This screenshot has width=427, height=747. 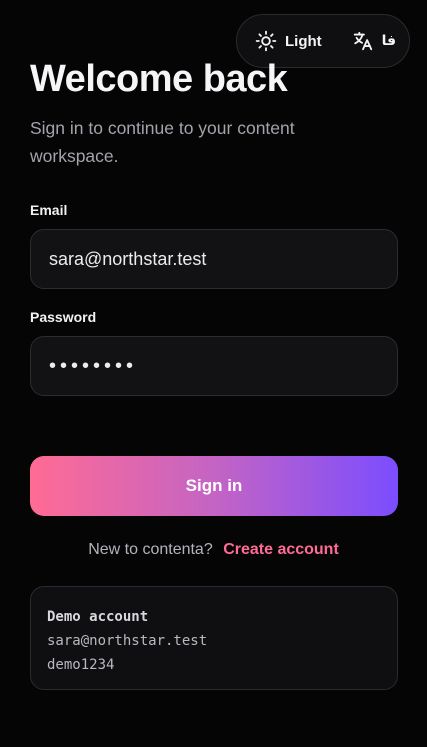 I want to click on theme-toggle-button: Light, so click(x=288, y=41).